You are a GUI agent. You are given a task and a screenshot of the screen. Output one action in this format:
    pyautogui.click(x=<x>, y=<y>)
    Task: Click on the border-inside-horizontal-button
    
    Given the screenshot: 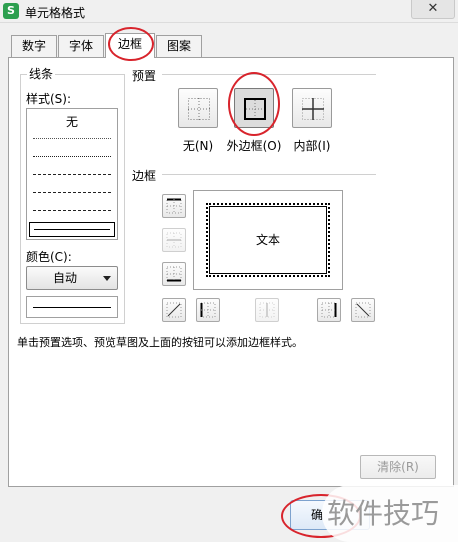 What is the action you would take?
    pyautogui.click(x=174, y=240)
    